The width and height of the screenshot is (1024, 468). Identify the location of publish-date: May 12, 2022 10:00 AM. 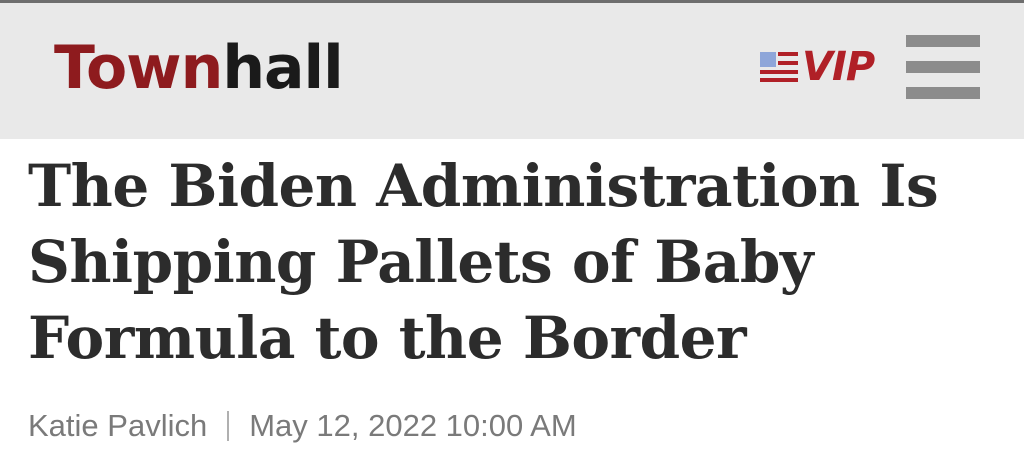
(413, 425).